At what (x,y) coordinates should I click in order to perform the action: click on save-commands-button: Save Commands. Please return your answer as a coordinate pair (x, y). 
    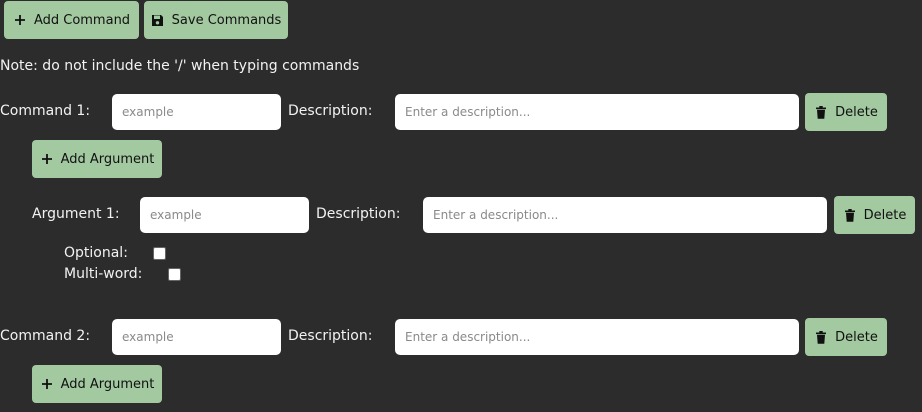
    Looking at the image, I should click on (216, 20).